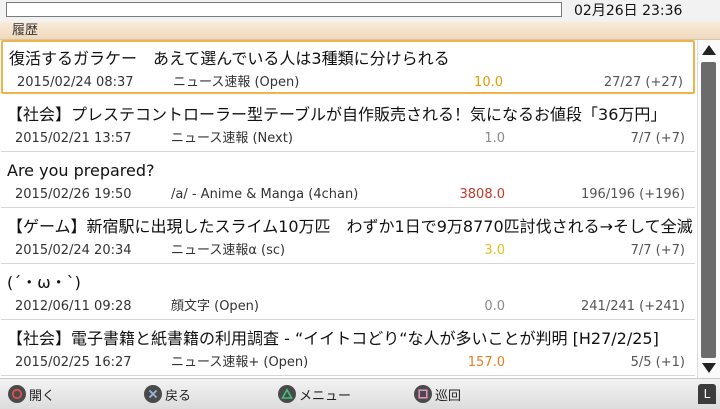 The height and width of the screenshot is (409, 720). Describe the element at coordinates (73, 194) in the screenshot. I see `thread-date: 2015/02/26 19:50` at that location.